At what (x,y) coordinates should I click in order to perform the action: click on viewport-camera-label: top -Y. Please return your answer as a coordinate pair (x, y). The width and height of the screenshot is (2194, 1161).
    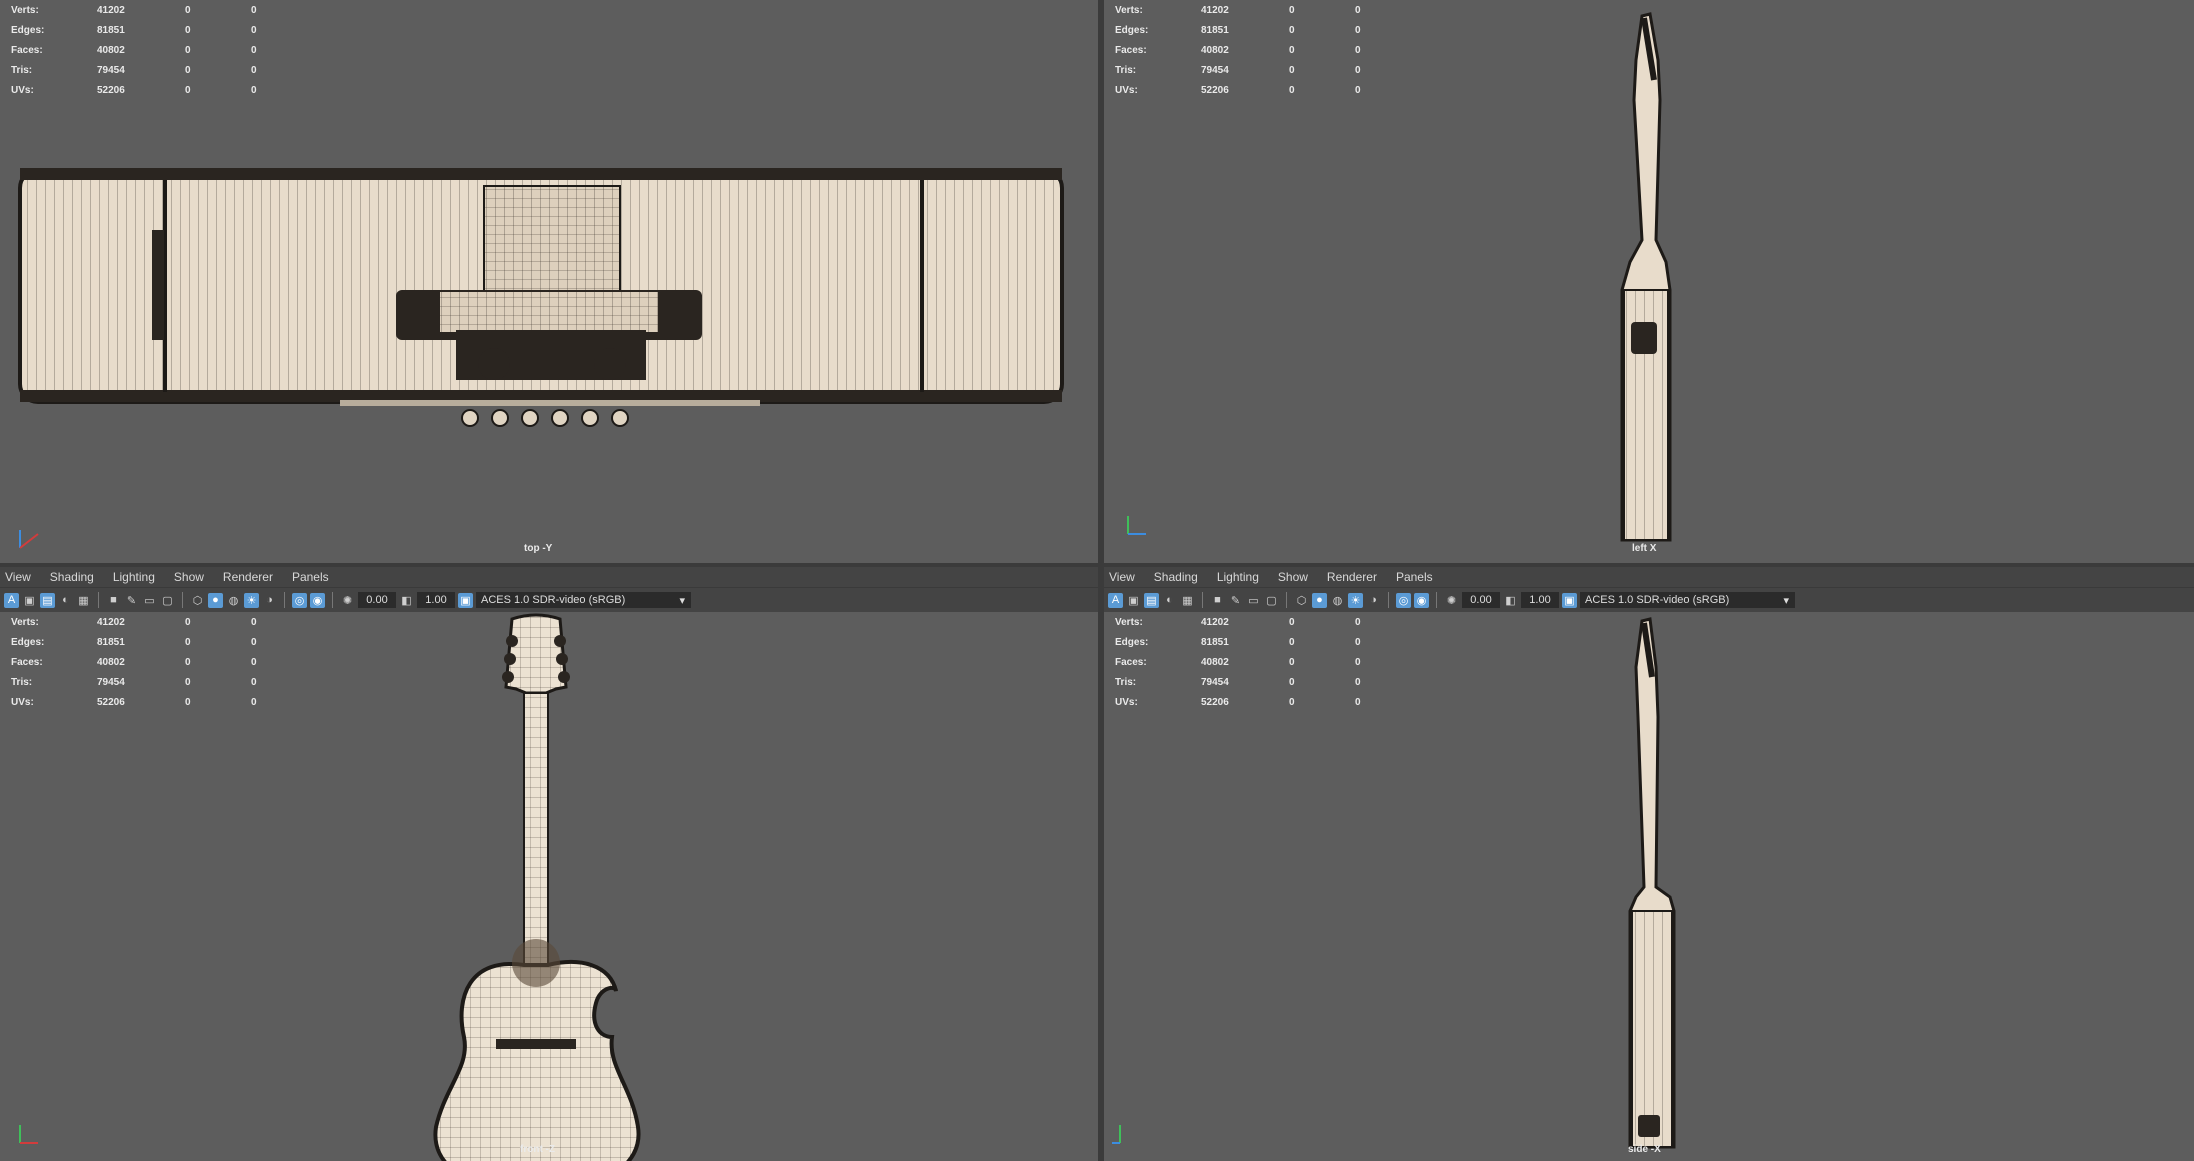
    Looking at the image, I should click on (538, 548).